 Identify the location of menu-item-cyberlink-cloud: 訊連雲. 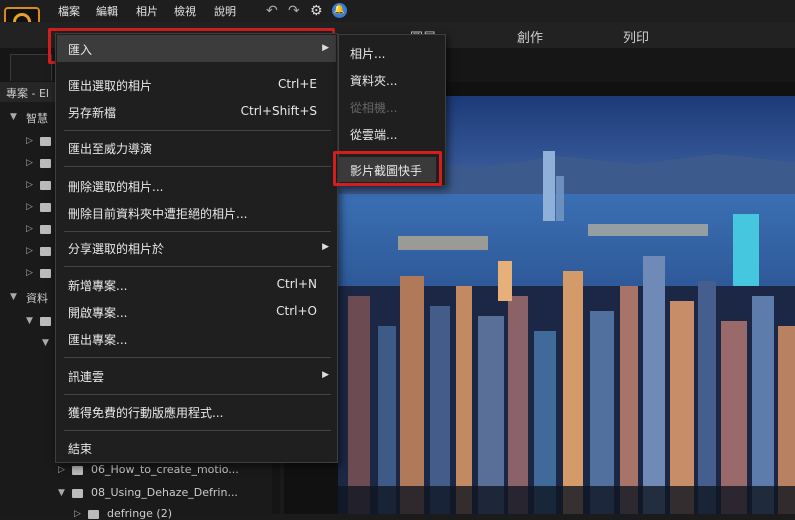
(86, 376).